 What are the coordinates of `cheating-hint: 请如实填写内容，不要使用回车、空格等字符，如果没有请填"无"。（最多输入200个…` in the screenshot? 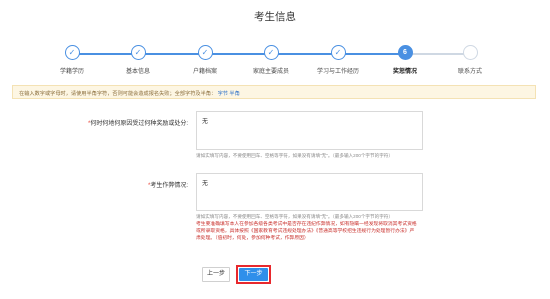 It's located at (294, 216).